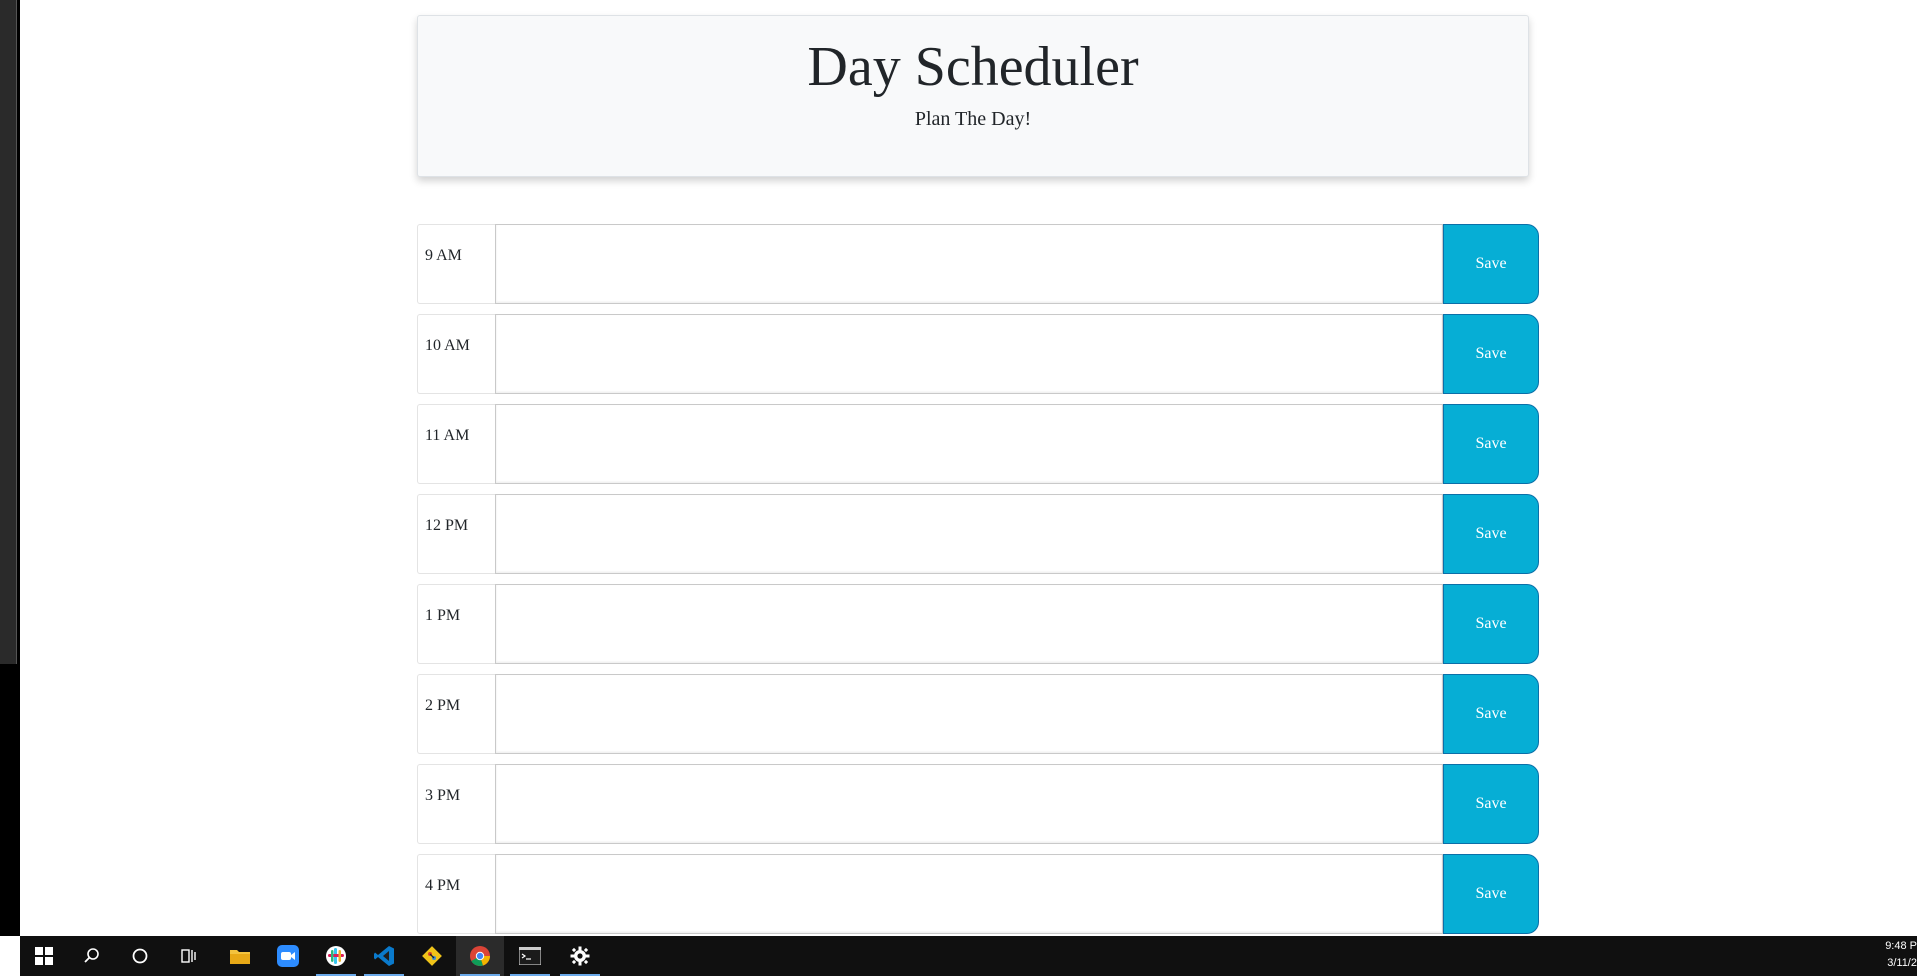 The image size is (1917, 976). What do you see at coordinates (968, 956) in the screenshot?
I see `windows-taskbar: 9:48 P 3/11/2` at bounding box center [968, 956].